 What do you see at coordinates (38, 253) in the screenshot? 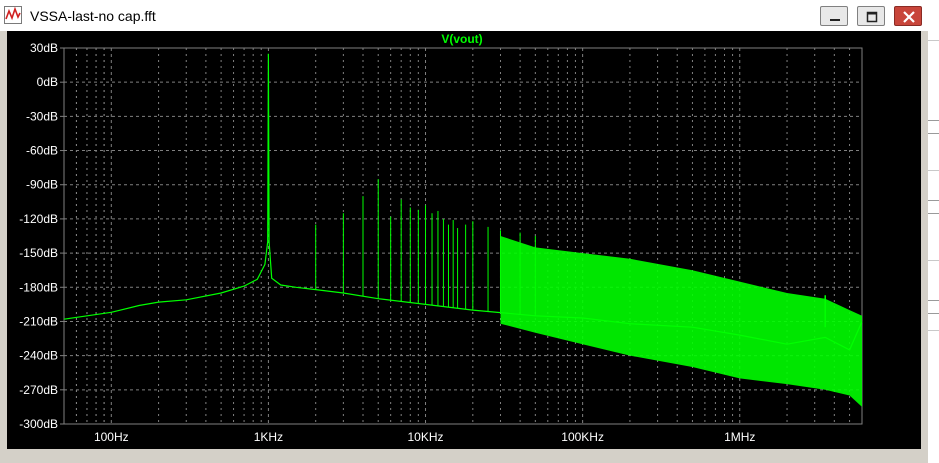
I see `y-tick-label: -150dB` at bounding box center [38, 253].